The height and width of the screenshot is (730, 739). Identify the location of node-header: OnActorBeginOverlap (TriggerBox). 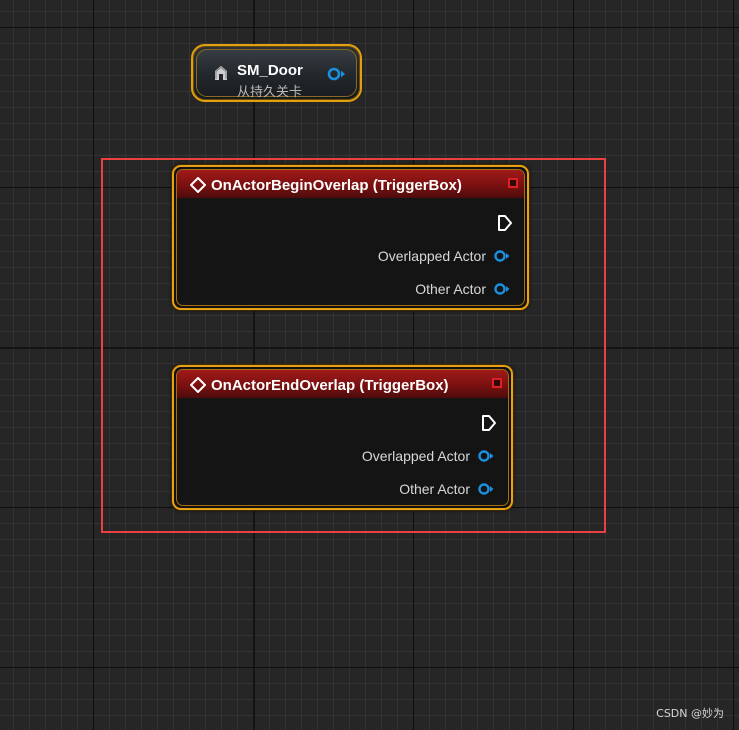
(350, 184).